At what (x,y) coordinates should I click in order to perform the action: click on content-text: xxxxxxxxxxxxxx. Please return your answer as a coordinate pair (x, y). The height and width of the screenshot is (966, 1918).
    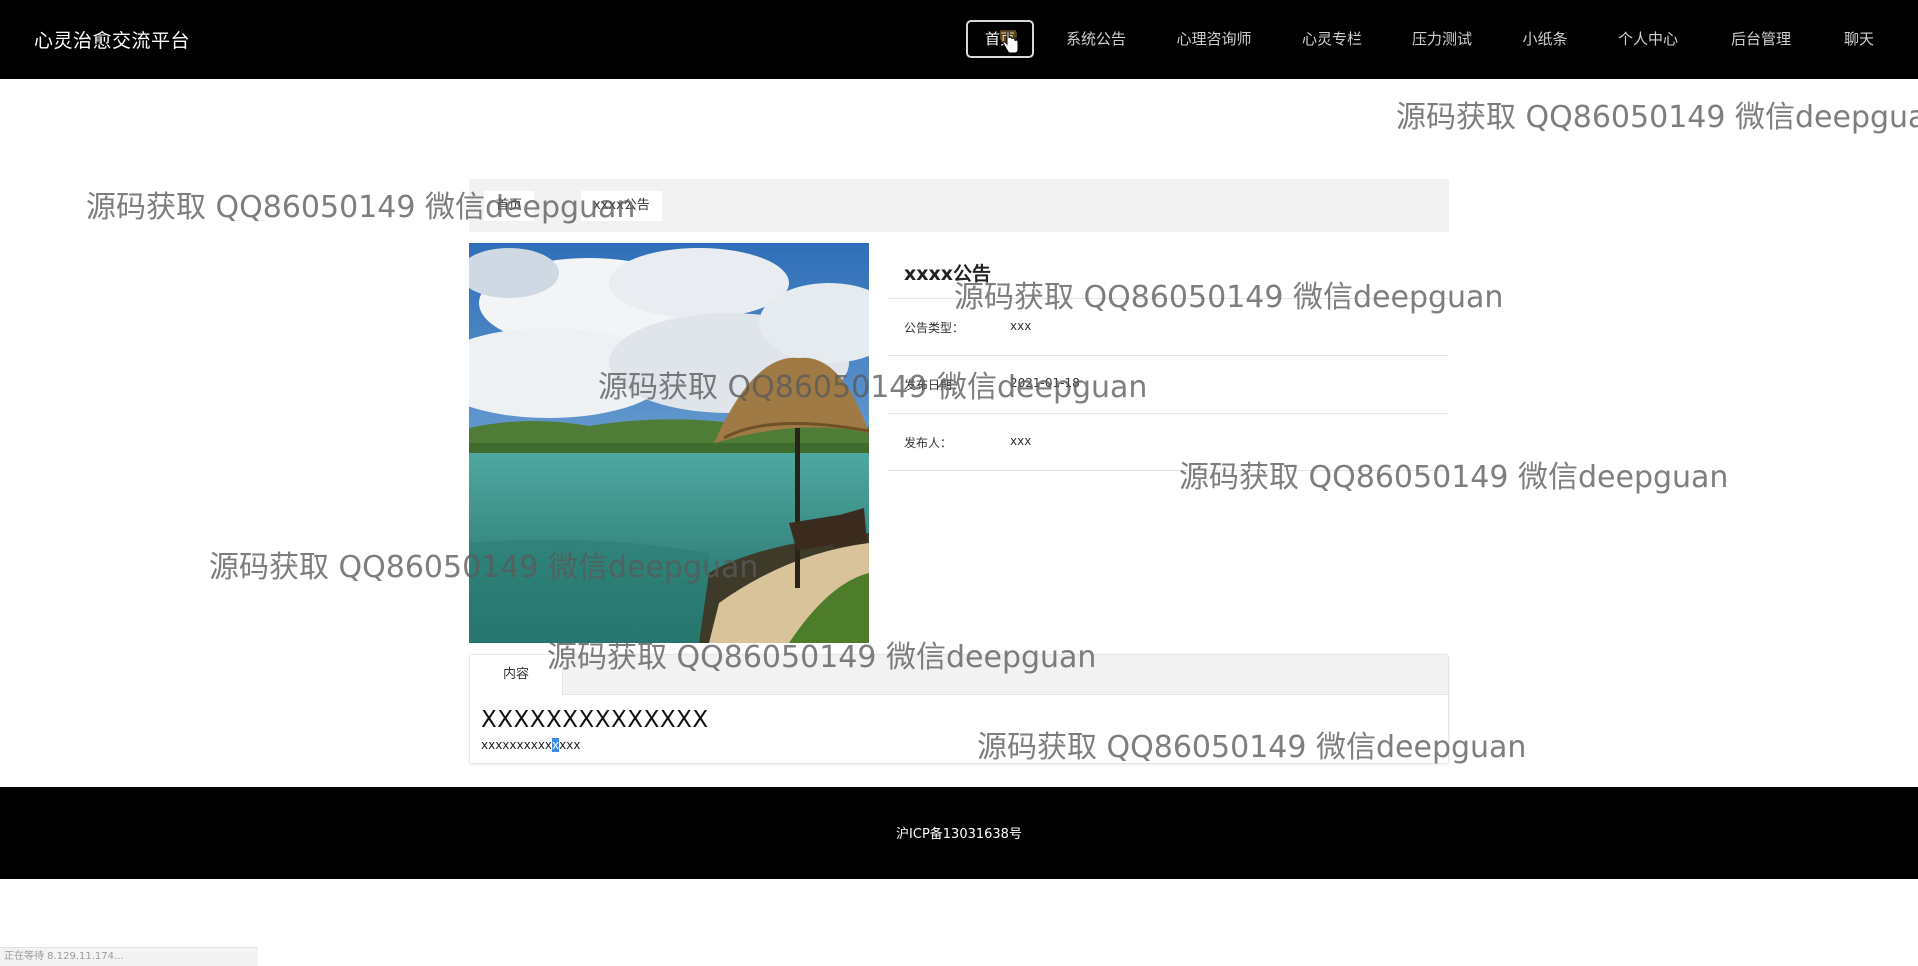
    Looking at the image, I should click on (530, 745).